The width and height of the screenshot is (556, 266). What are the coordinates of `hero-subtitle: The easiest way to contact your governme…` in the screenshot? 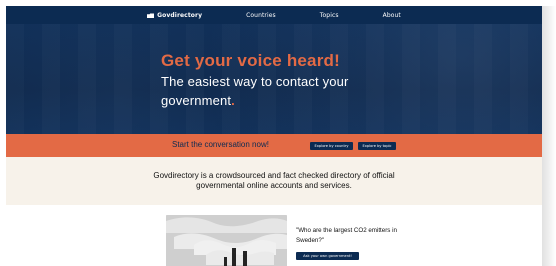 It's located at (291, 91).